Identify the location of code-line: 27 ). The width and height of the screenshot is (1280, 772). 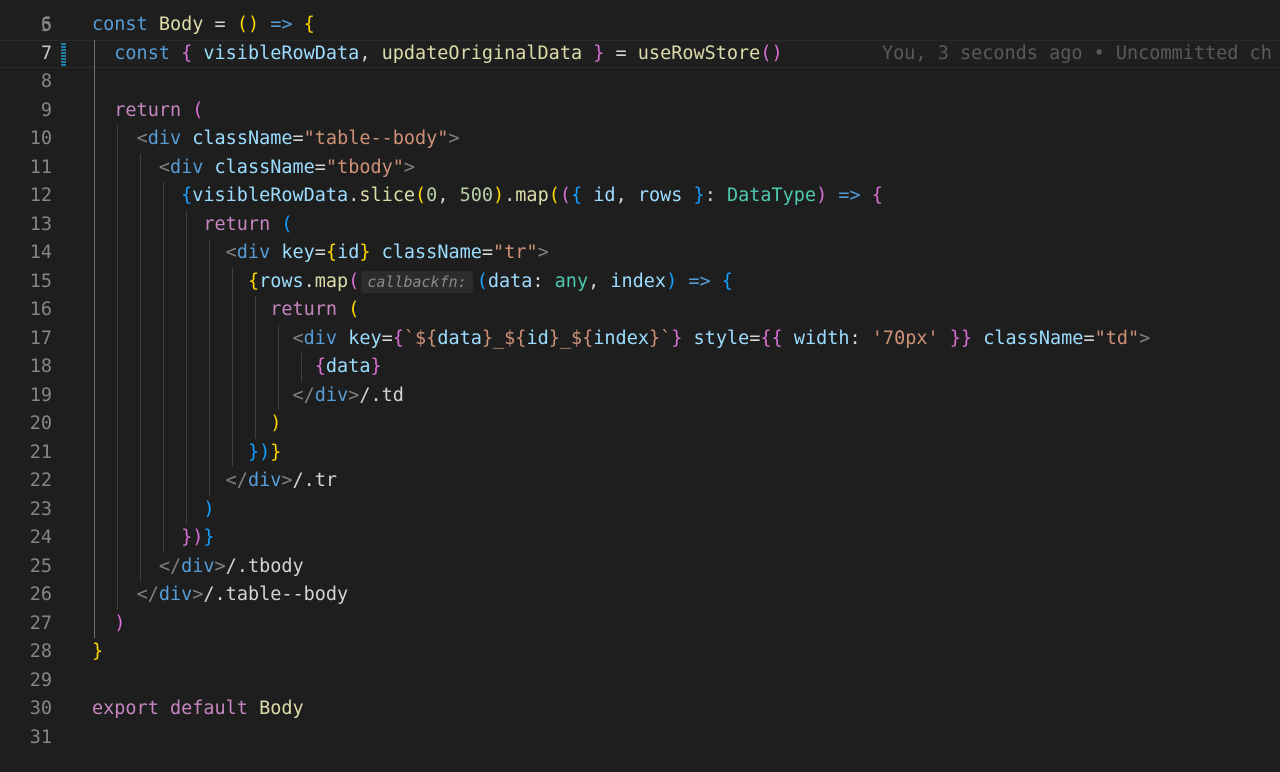
(640, 624).